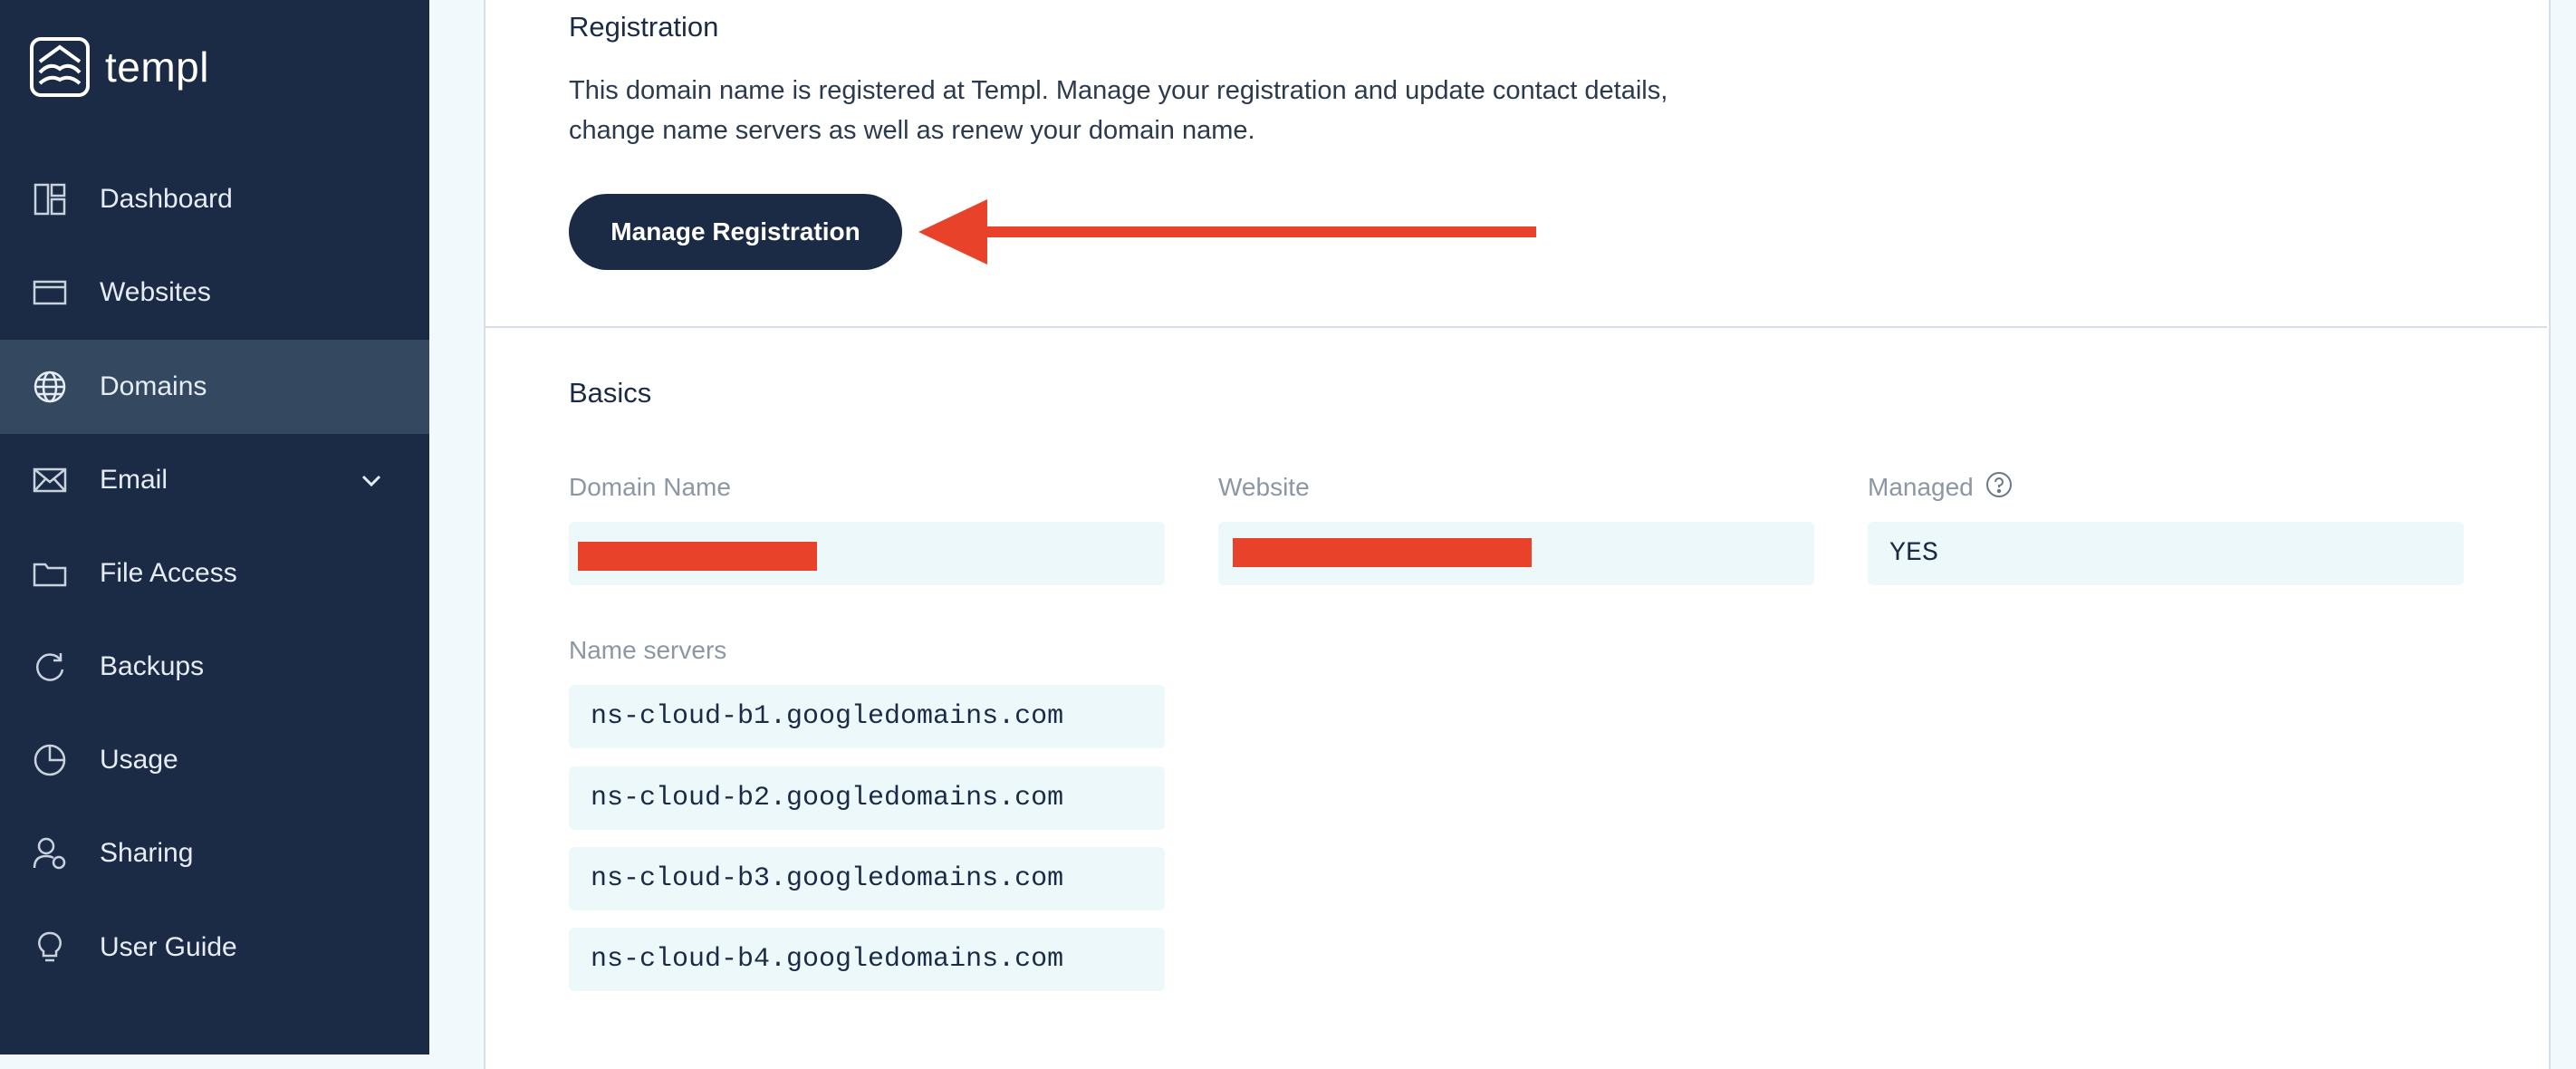 This screenshot has width=2576, height=1069. What do you see at coordinates (827, 878) in the screenshot?
I see `name-server-value: ns-cloud-b3.googledomains.com` at bounding box center [827, 878].